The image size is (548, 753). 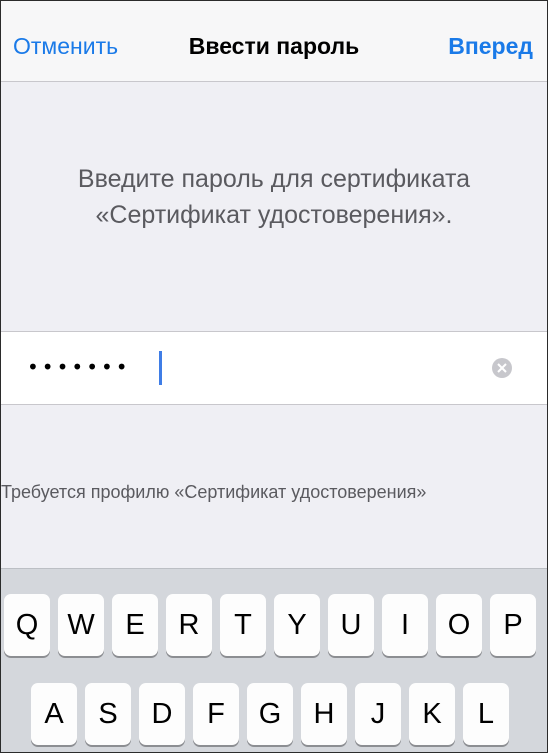 I want to click on key-e: E, so click(x=135, y=625).